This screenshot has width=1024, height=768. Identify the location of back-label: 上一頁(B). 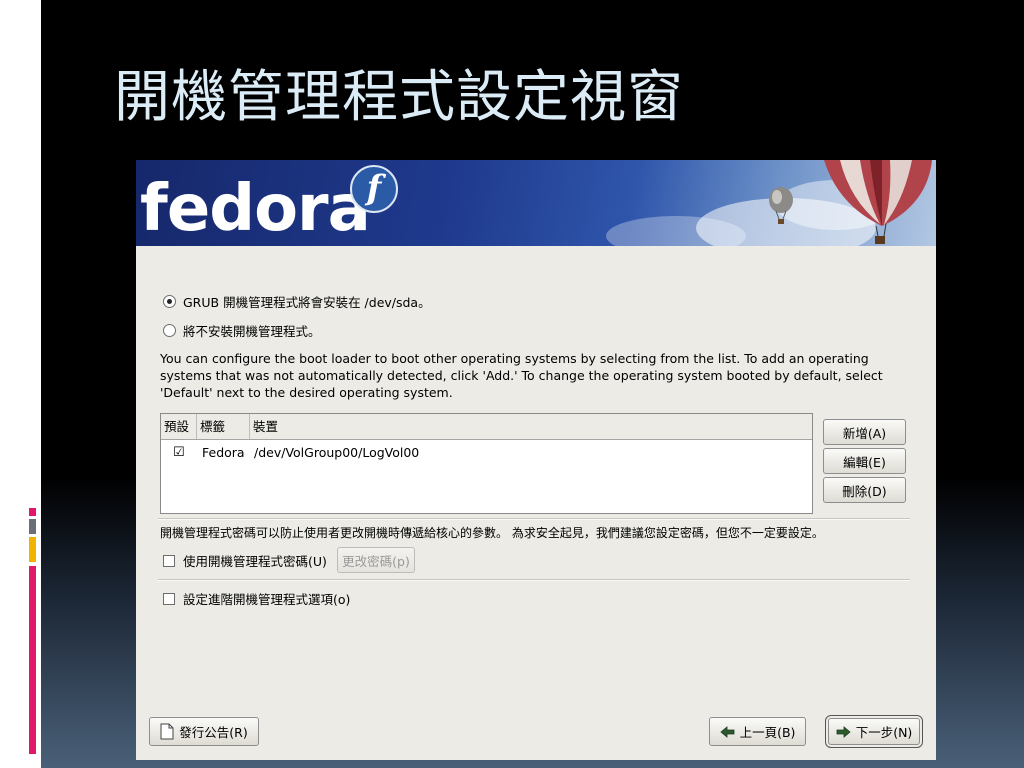
(767, 732).